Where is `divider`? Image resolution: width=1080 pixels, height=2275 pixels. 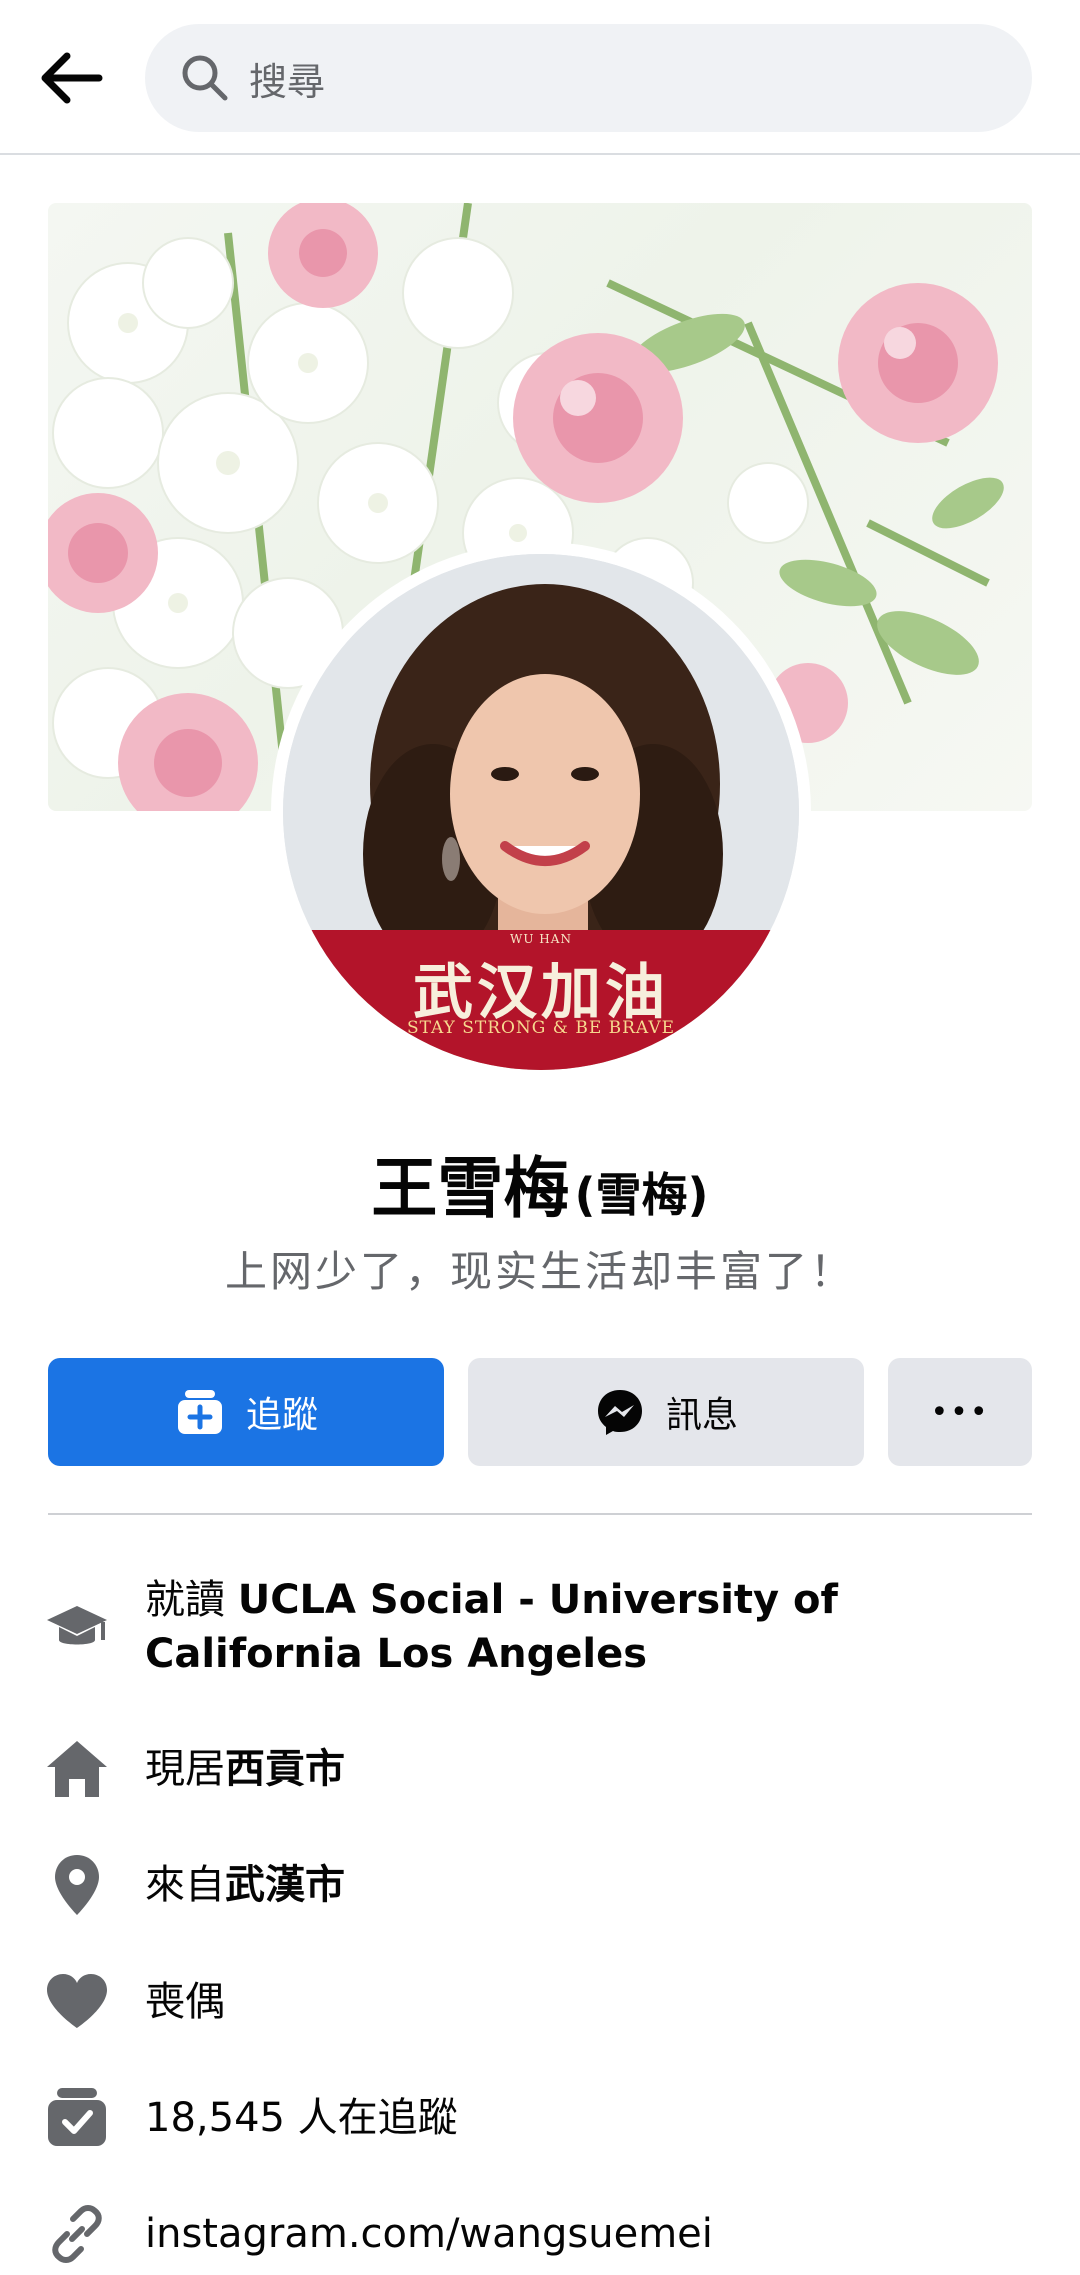 divider is located at coordinates (540, 1514).